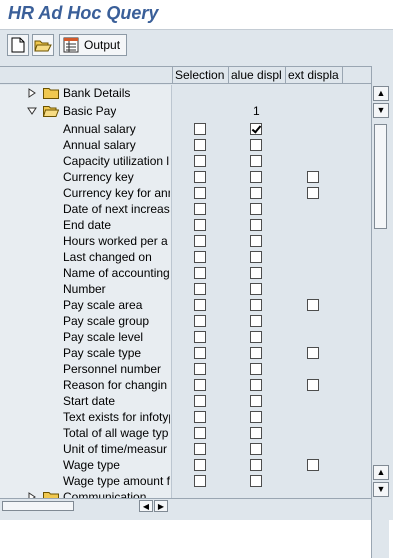  Describe the element at coordinates (185, 273) in the screenshot. I see `field-row: Name of accounting` at that location.